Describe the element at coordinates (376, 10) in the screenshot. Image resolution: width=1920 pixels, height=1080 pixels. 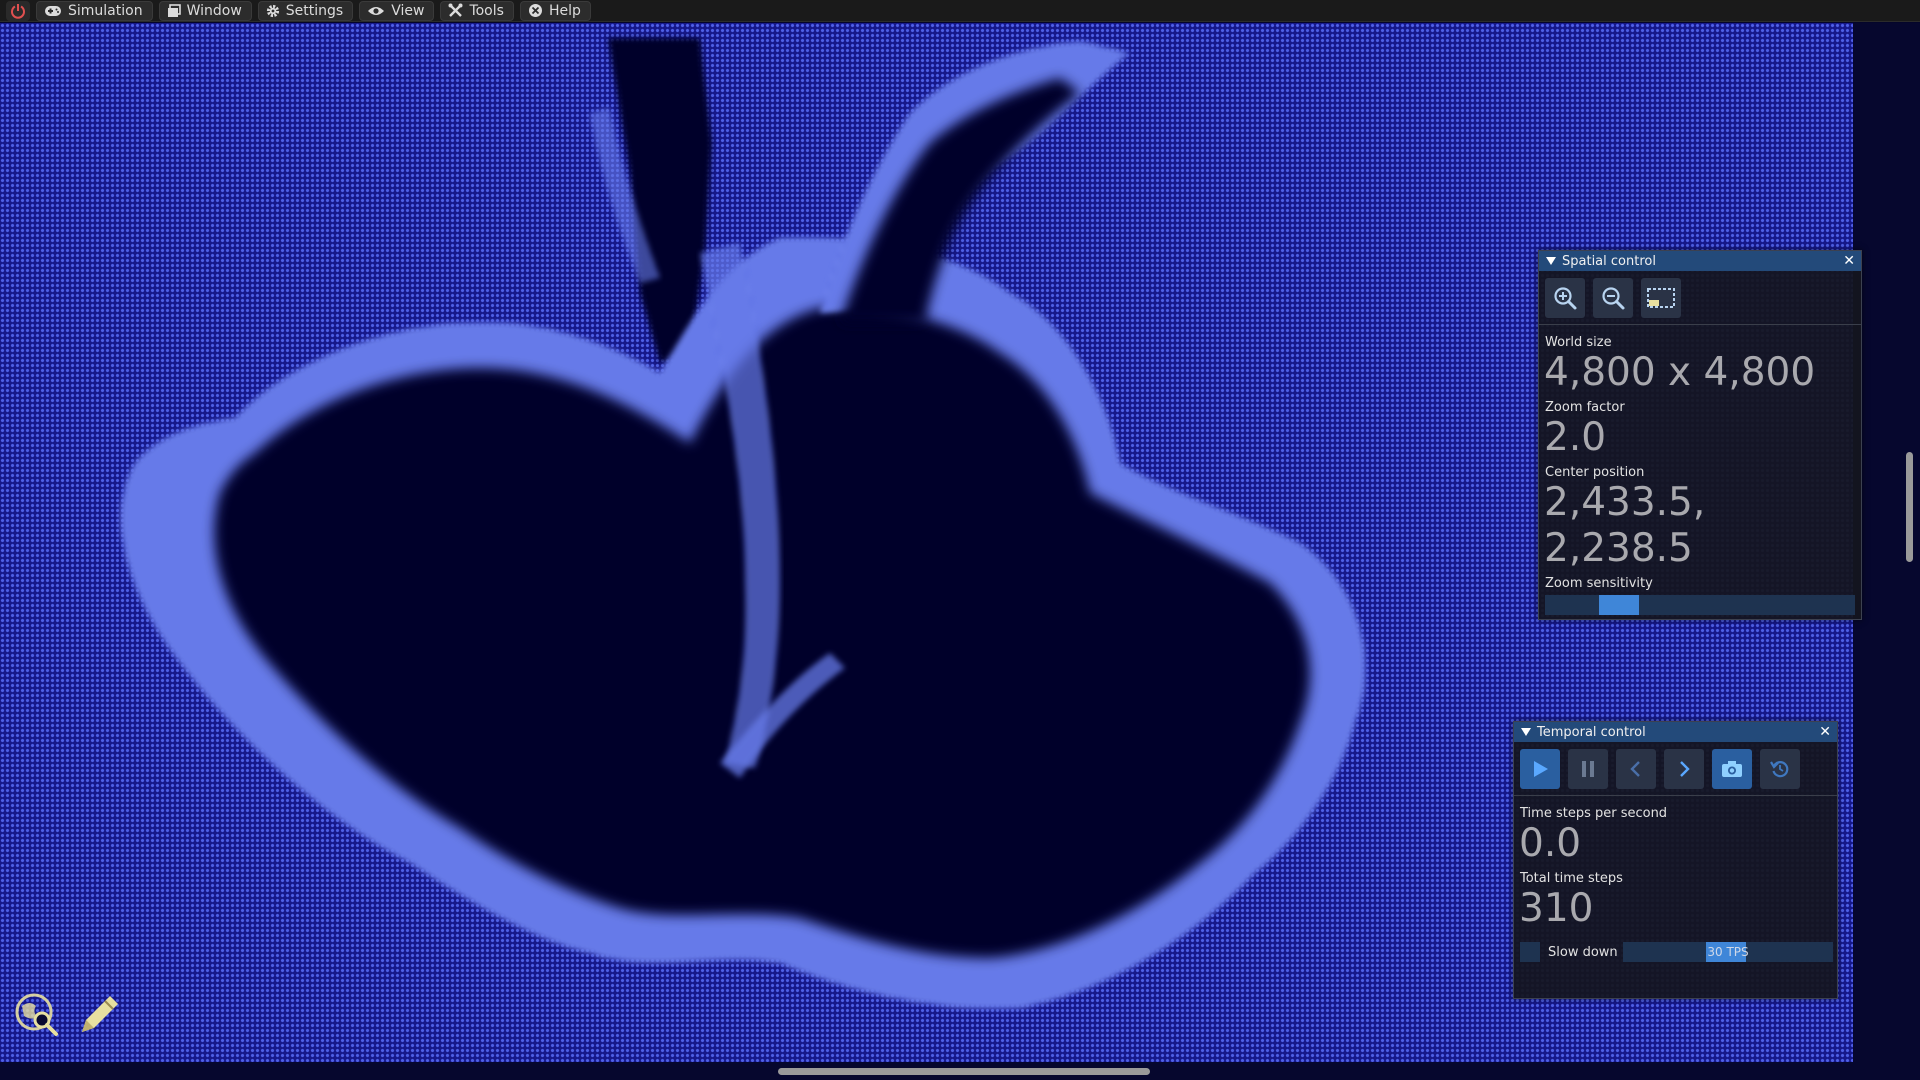
I see `eye-icon` at that location.